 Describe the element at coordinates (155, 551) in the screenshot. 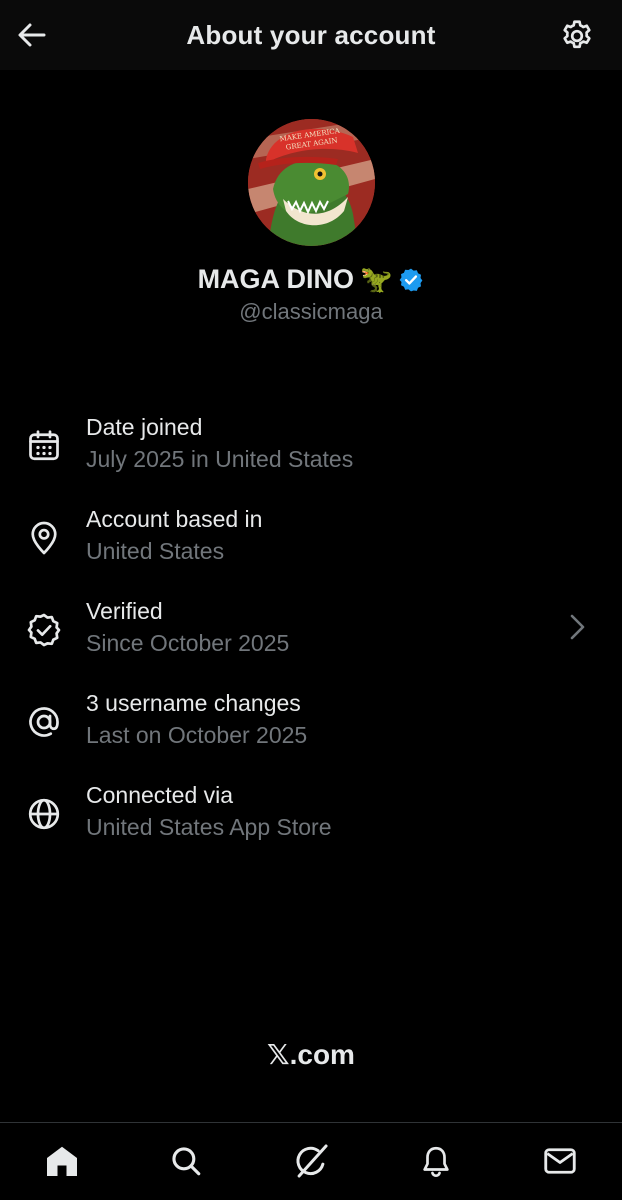

I see `info-subtitle: United States` at that location.